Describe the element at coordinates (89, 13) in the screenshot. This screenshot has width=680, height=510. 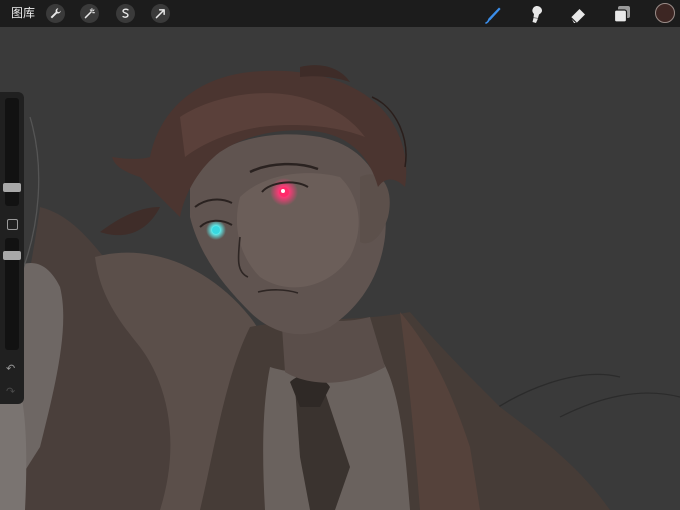
I see `magic-wand-icon` at that location.